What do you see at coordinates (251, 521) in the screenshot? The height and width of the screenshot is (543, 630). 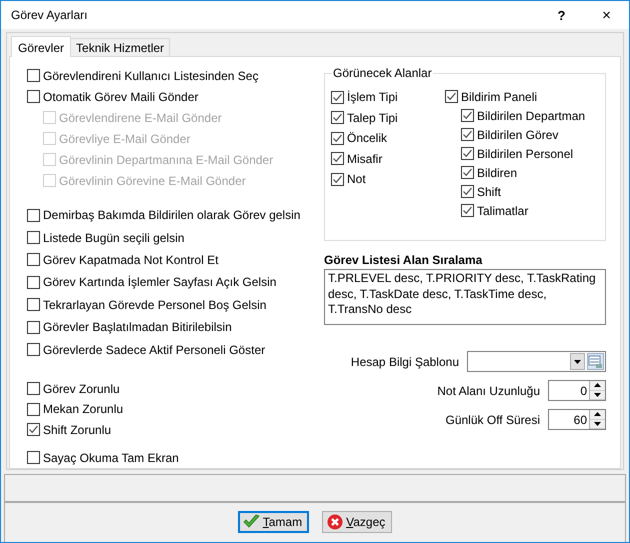 I see `checkmark-icon` at bounding box center [251, 521].